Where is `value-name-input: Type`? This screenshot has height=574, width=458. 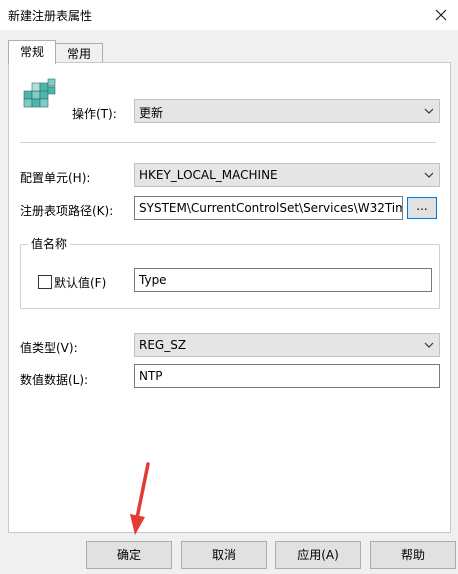
value-name-input: Type is located at coordinates (283, 280).